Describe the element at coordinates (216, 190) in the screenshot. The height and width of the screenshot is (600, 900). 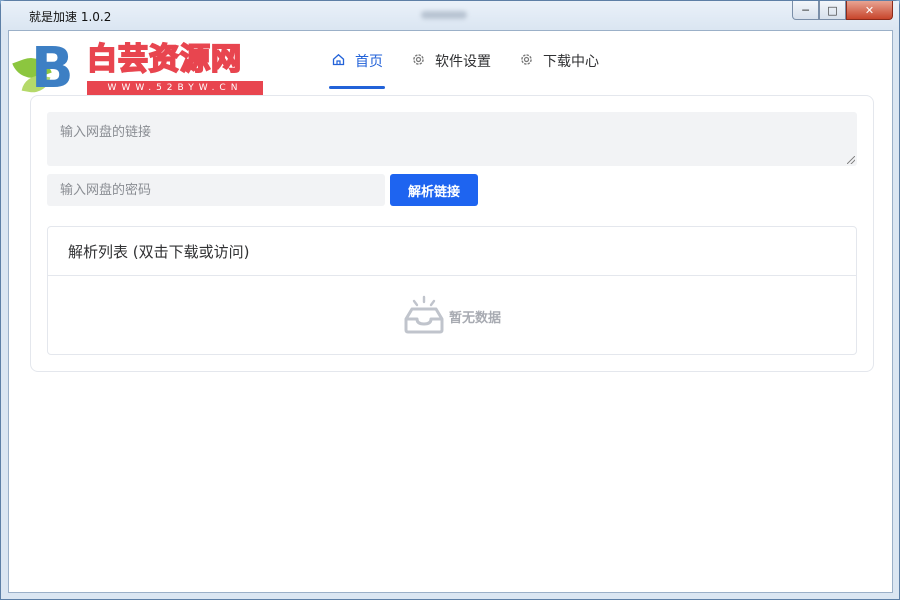
I see `password-input` at that location.